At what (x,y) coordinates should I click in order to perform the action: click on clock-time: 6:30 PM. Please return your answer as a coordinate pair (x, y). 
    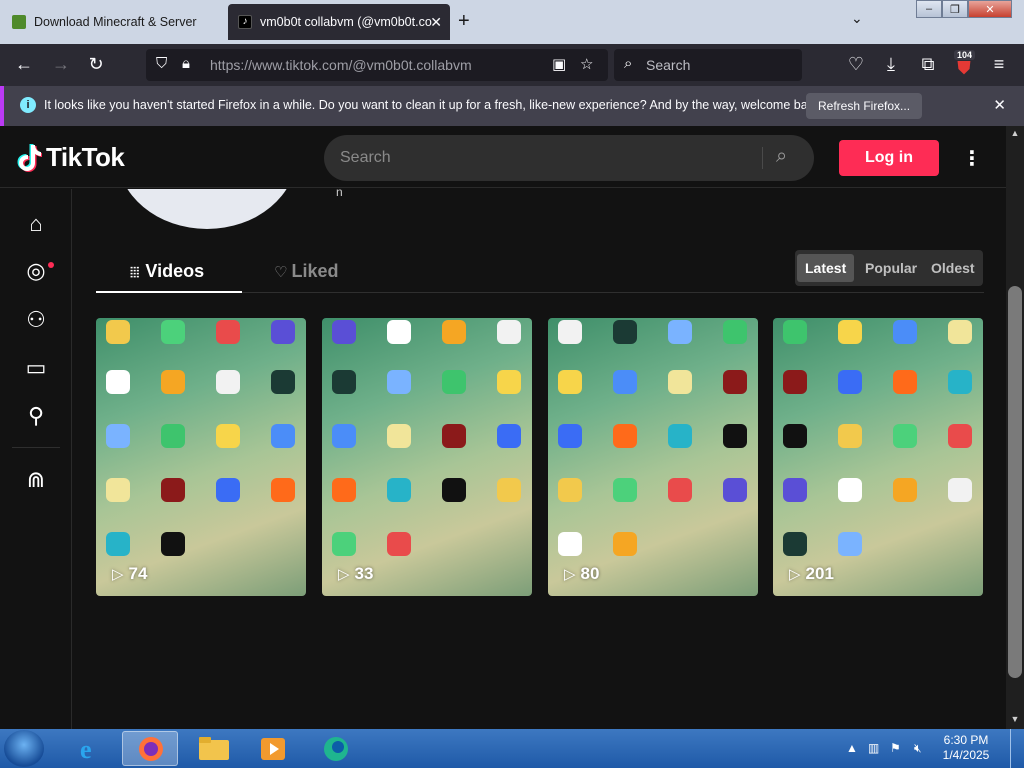
    Looking at the image, I should click on (966, 740).